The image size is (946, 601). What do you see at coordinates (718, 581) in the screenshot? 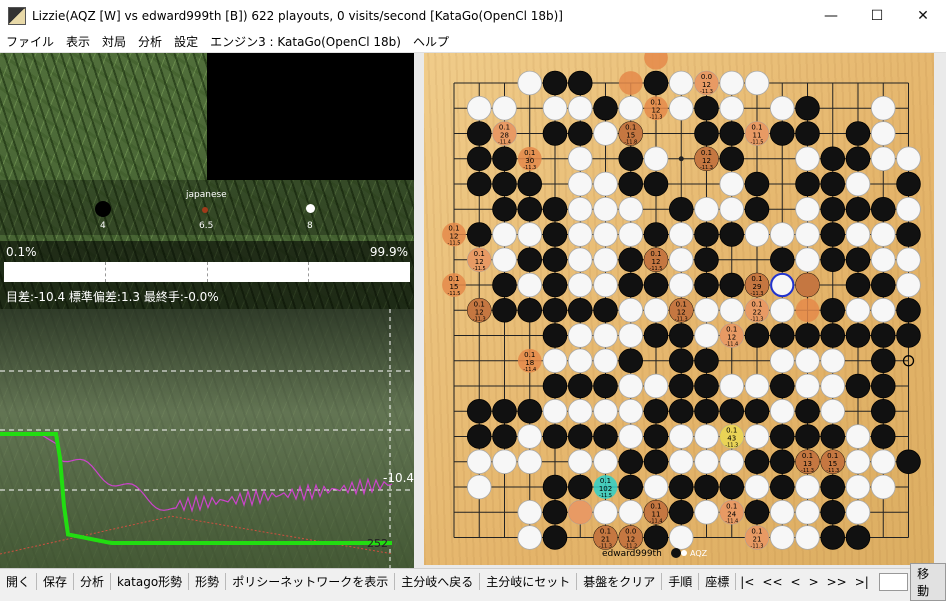
I see `coordinates-button: 座標` at bounding box center [718, 581].